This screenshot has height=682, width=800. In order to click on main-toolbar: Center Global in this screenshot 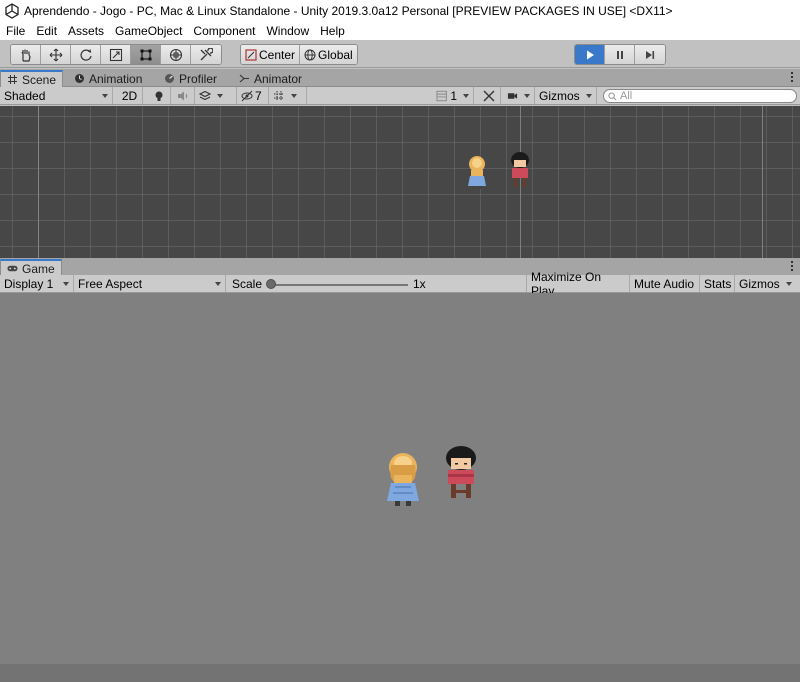, I will do `click(400, 54)`.